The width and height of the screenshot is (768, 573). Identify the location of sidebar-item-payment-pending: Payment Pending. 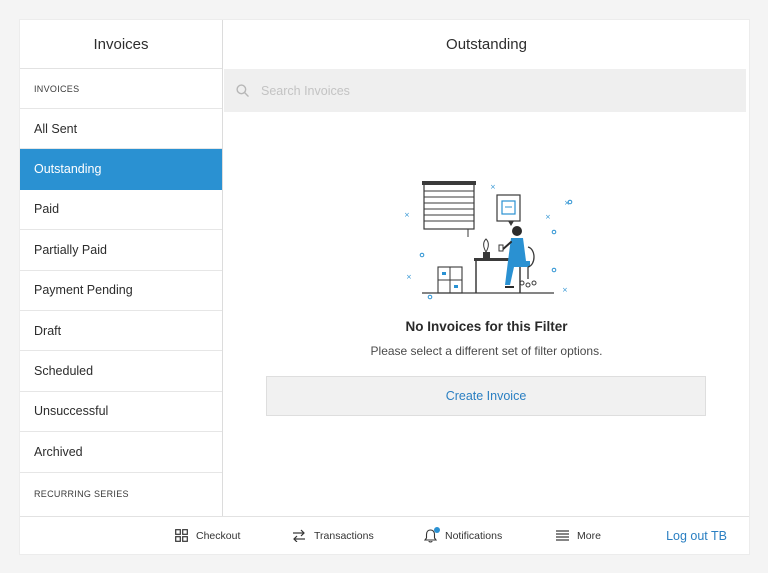
(121, 291).